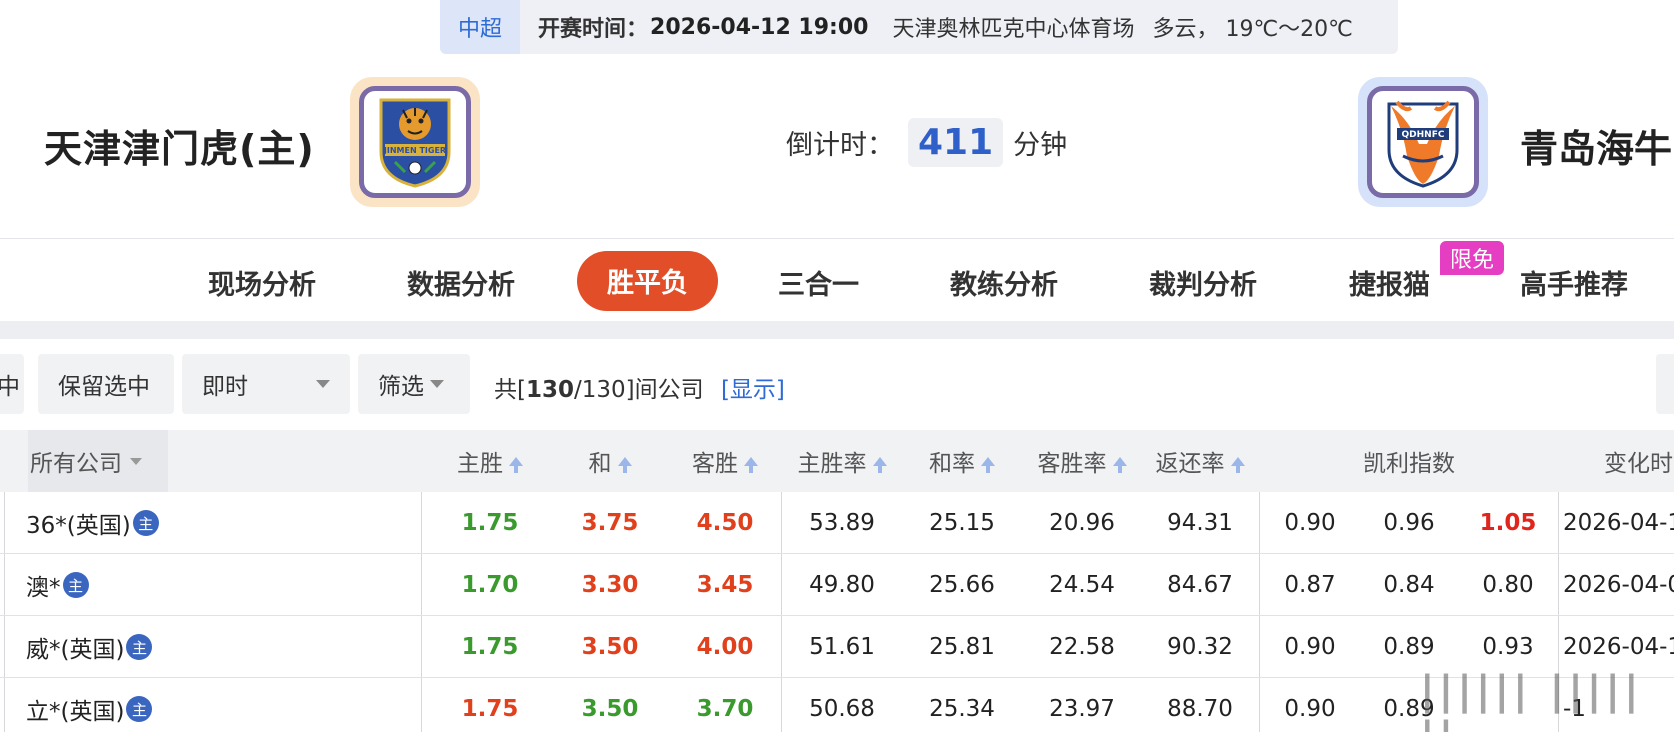 Image resolution: width=1674 pixels, height=732 pixels. Describe the element at coordinates (962, 647) in the screenshot. I see `rate-cell: 25.81` at that location.